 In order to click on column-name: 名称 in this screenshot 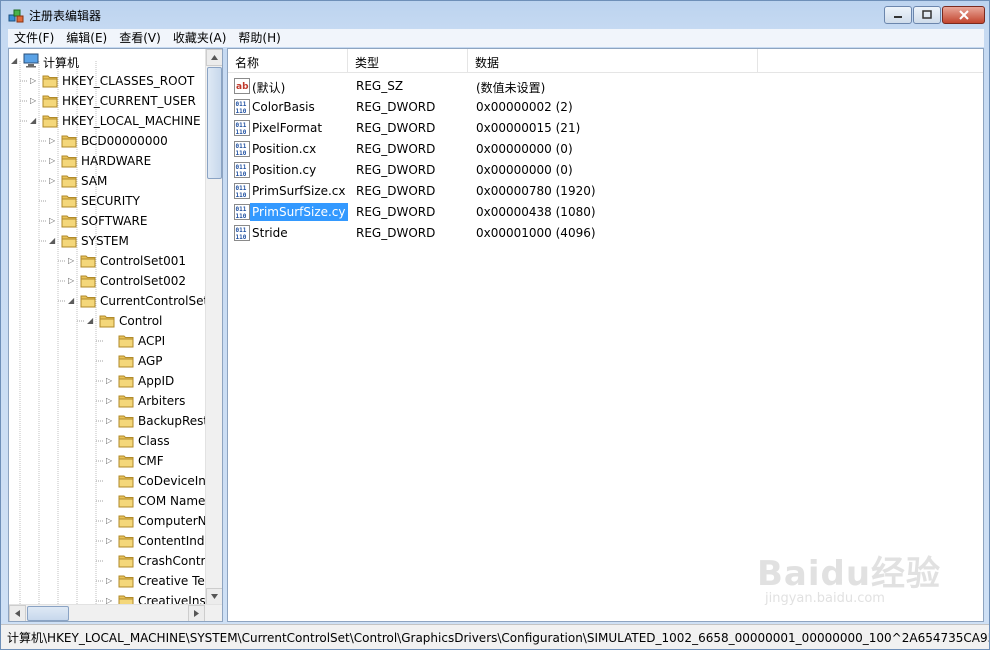, I will do `click(288, 61)`.